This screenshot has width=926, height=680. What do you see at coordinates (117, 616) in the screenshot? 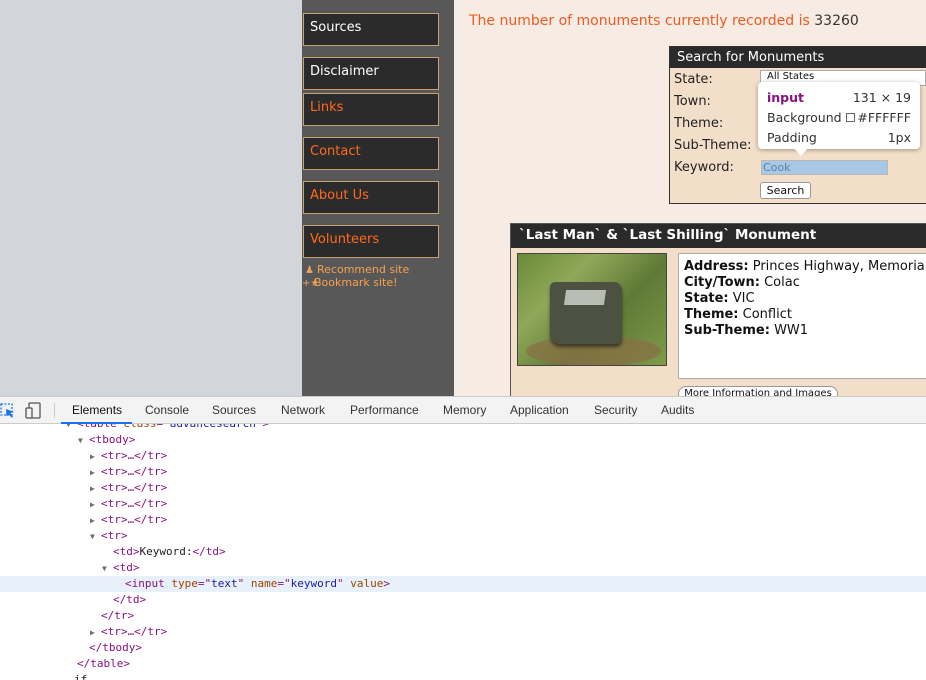
I see `dom-node-close-tr: </tr>` at bounding box center [117, 616].